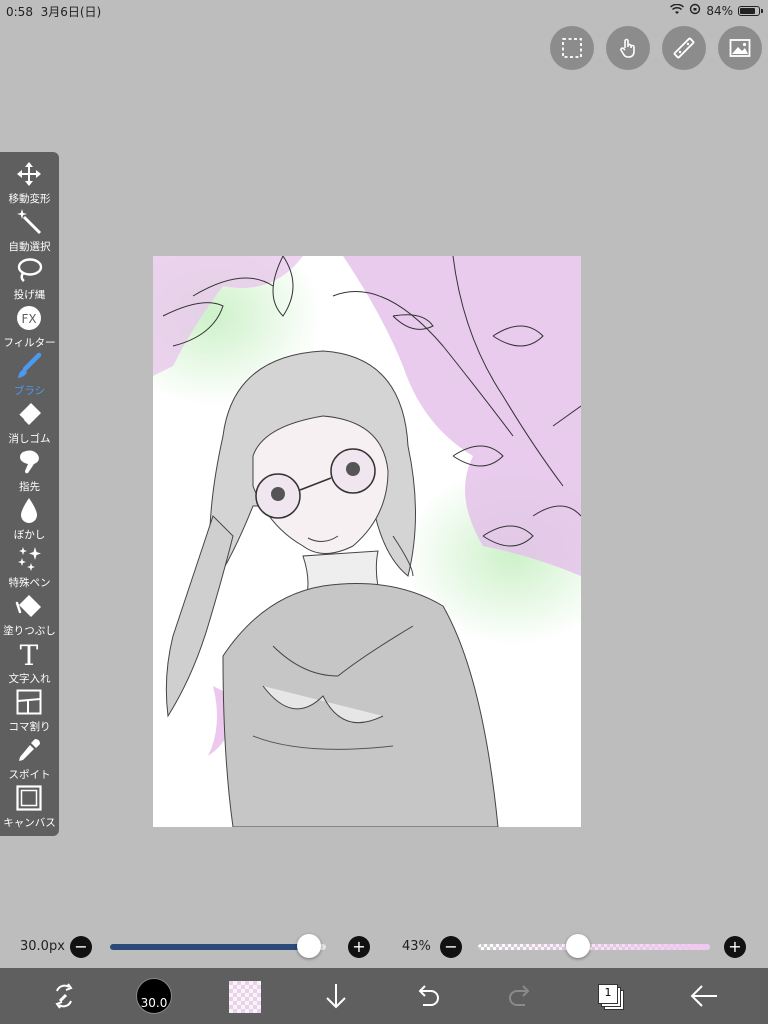 The height and width of the screenshot is (1024, 768). I want to click on status-time: 0:58 3月6日(日), so click(54, 12).